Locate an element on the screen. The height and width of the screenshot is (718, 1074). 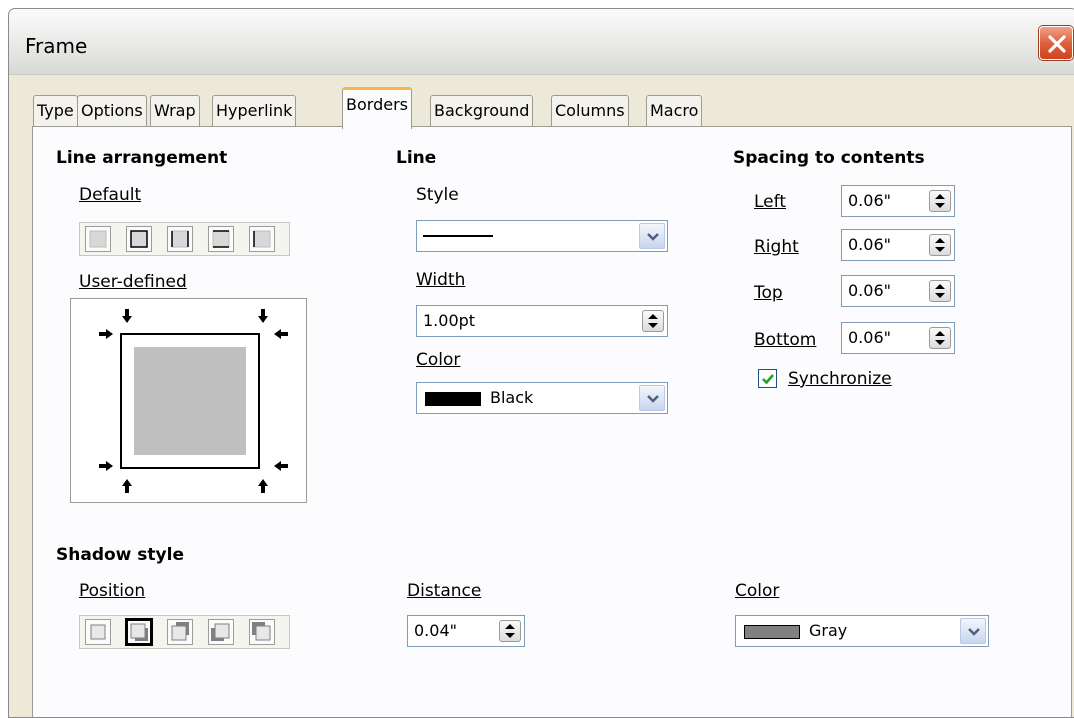
frame-outline is located at coordinates (190, 401).